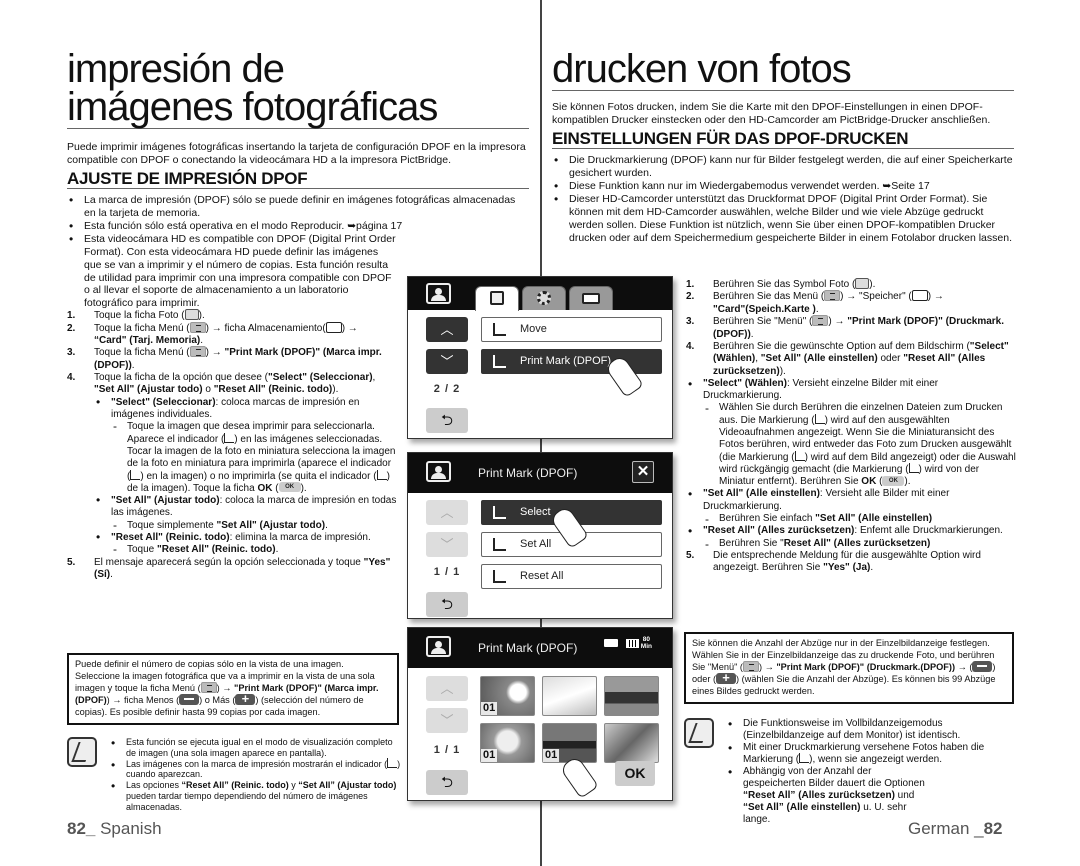  I want to click on step-number: 2., so click(71, 328).